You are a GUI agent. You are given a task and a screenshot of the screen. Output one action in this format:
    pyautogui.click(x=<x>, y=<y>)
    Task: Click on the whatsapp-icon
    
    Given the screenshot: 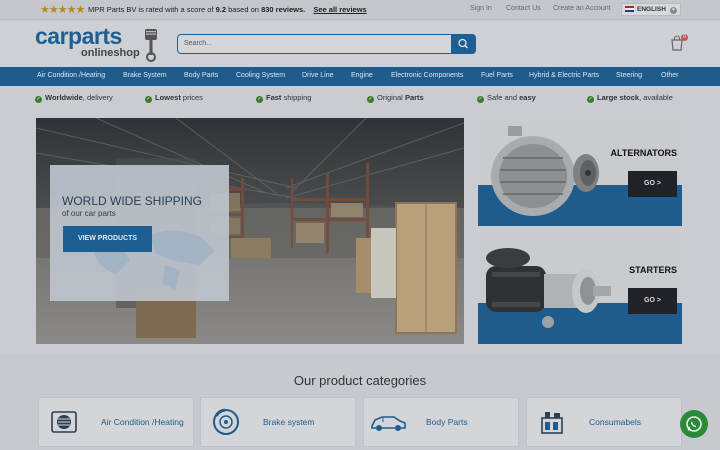 What is the action you would take?
    pyautogui.click(x=694, y=424)
    